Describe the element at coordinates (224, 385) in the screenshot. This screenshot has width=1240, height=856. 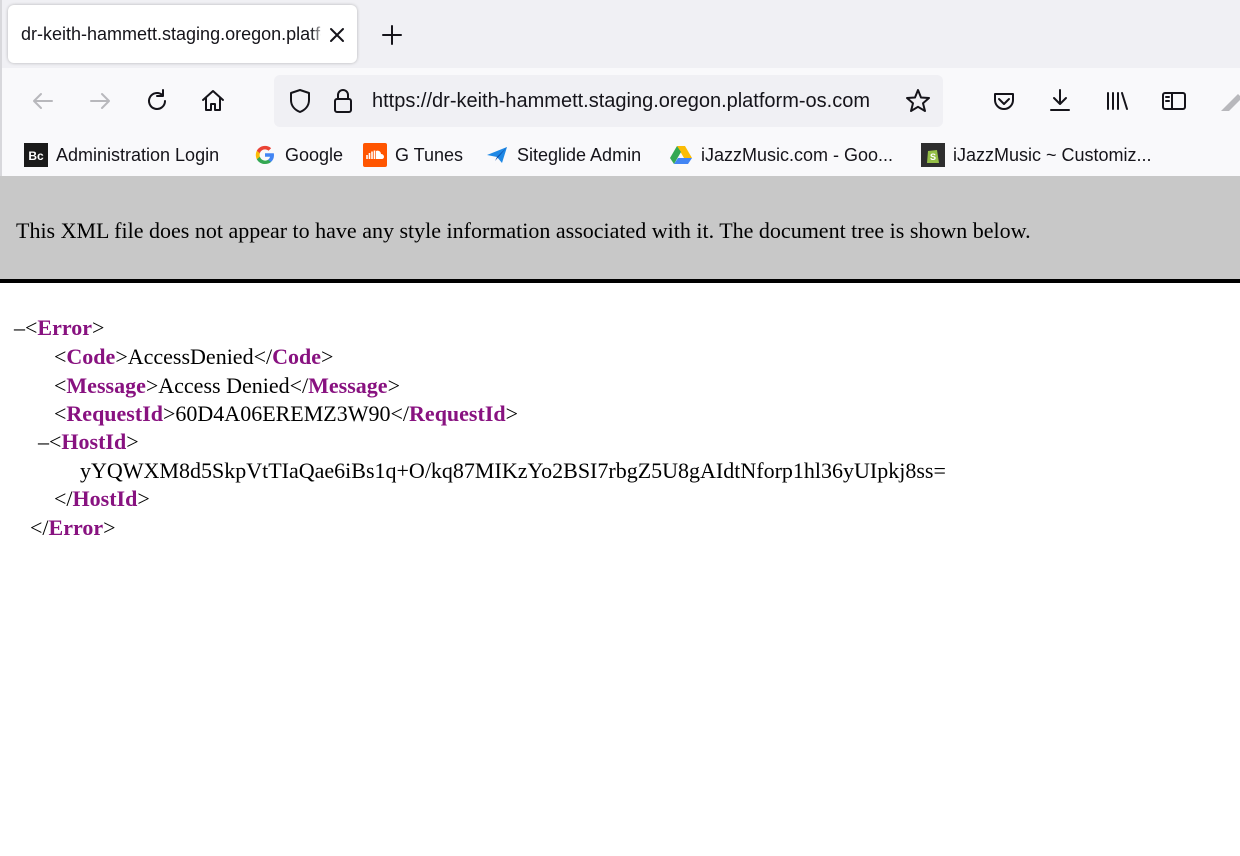
I see `xml-message-value: Access Denied` at that location.